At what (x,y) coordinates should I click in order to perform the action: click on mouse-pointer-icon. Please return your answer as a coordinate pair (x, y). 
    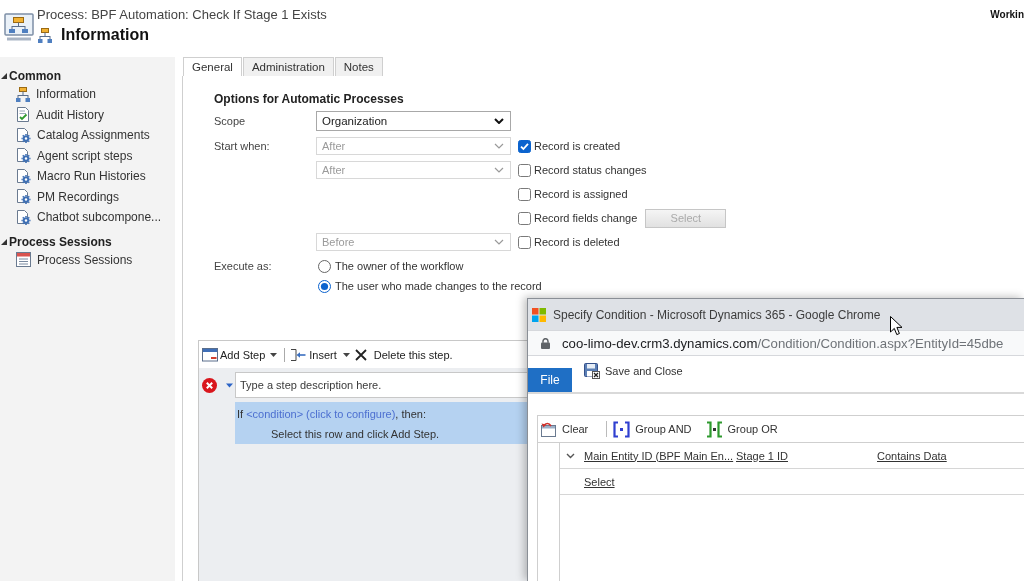
    Looking at the image, I should click on (896, 326).